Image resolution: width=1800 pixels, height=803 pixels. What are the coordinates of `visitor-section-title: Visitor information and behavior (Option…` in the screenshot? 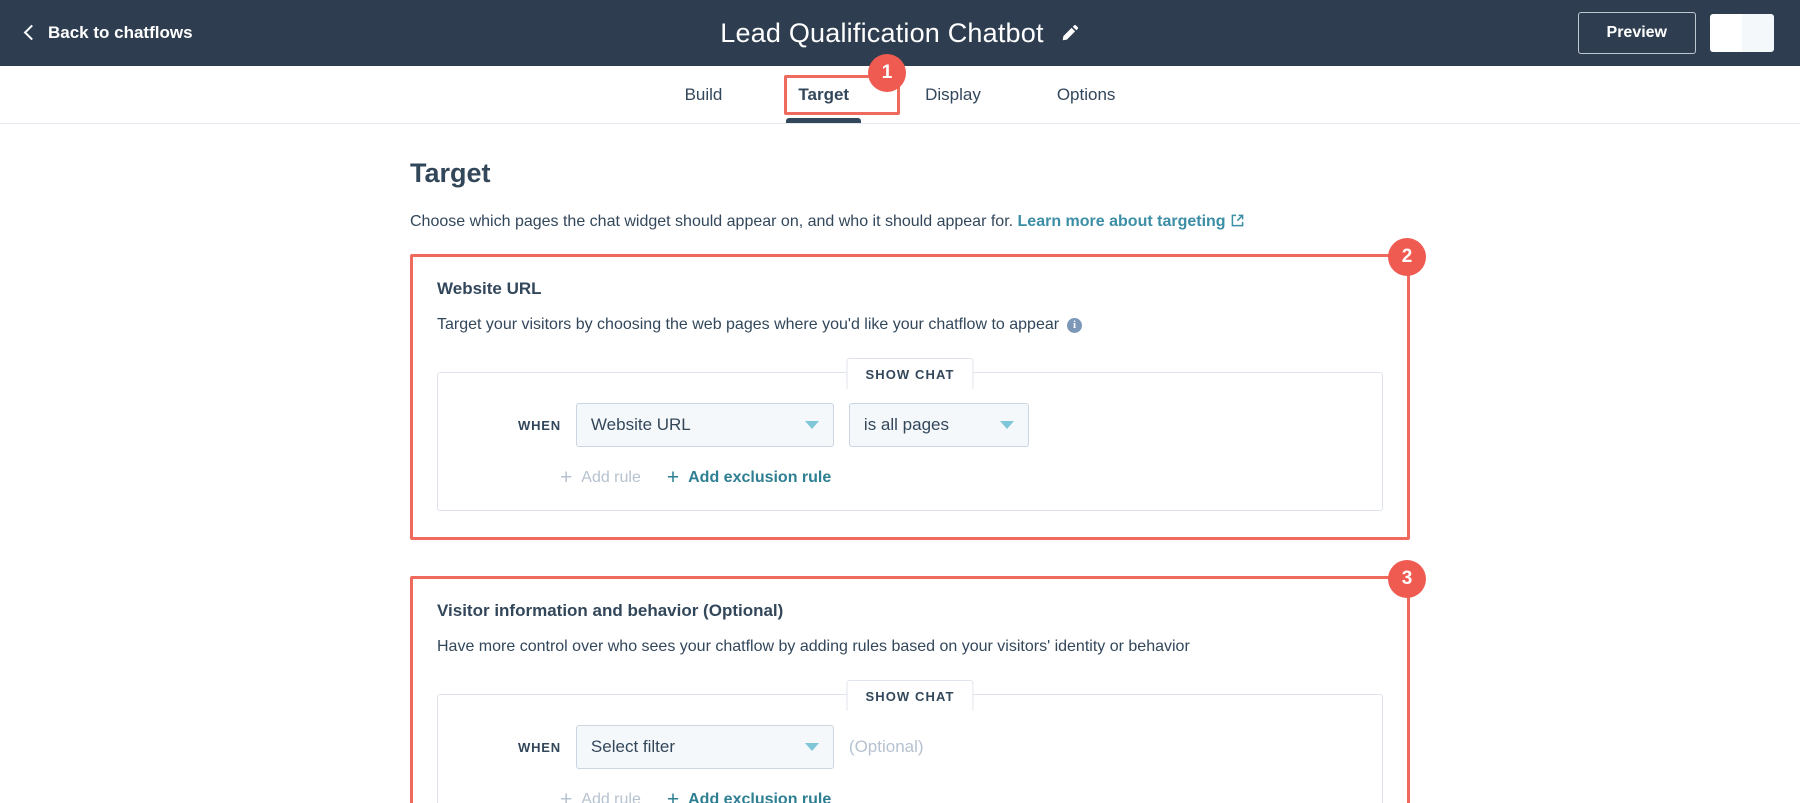 It's located at (610, 610).